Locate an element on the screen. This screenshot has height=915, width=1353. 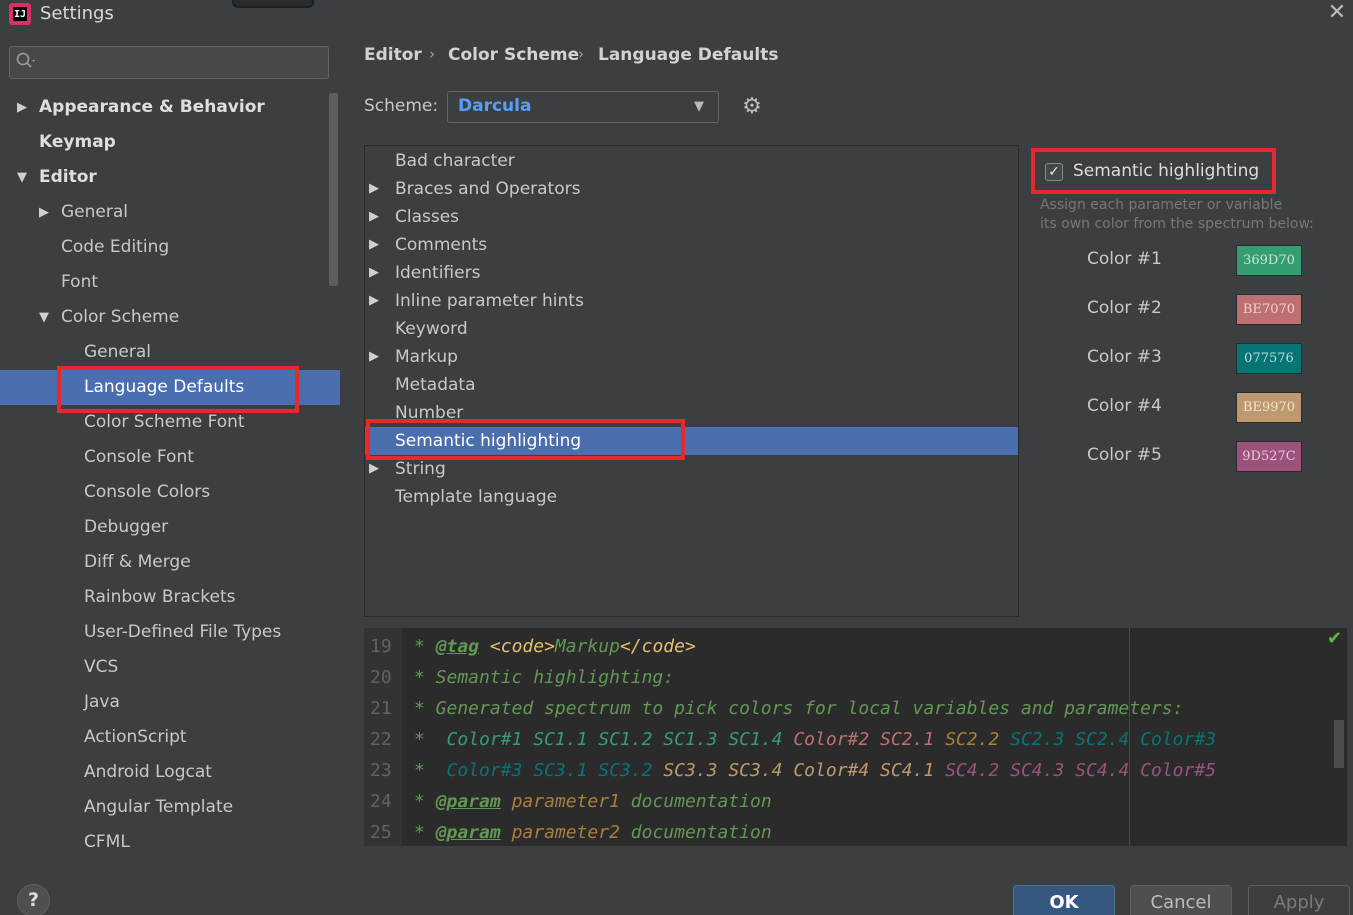
code-token: Markup is located at coordinates (587, 646).